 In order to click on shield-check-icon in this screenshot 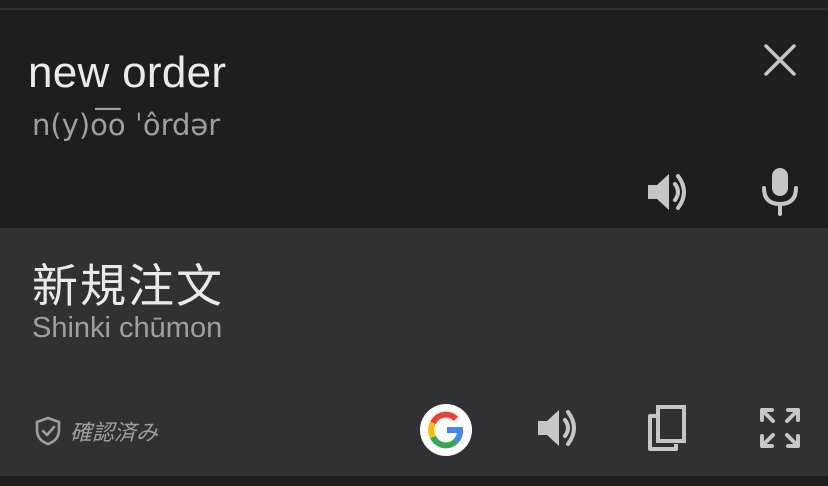, I will do `click(48, 431)`.